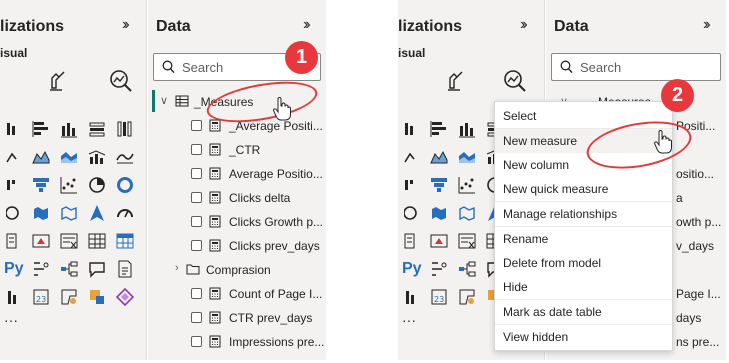 Image resolution: width=729 pixels, height=363 pixels. Describe the element at coordinates (125, 157) in the screenshot. I see `ribbon-chart-icon` at that location.